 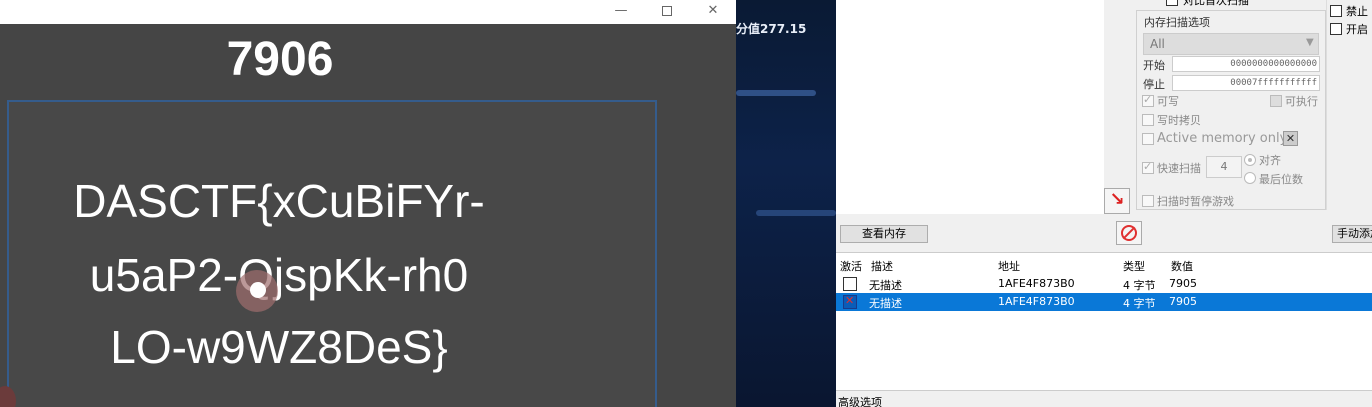 I want to click on close-icon: ✕, so click(x=1290, y=138).